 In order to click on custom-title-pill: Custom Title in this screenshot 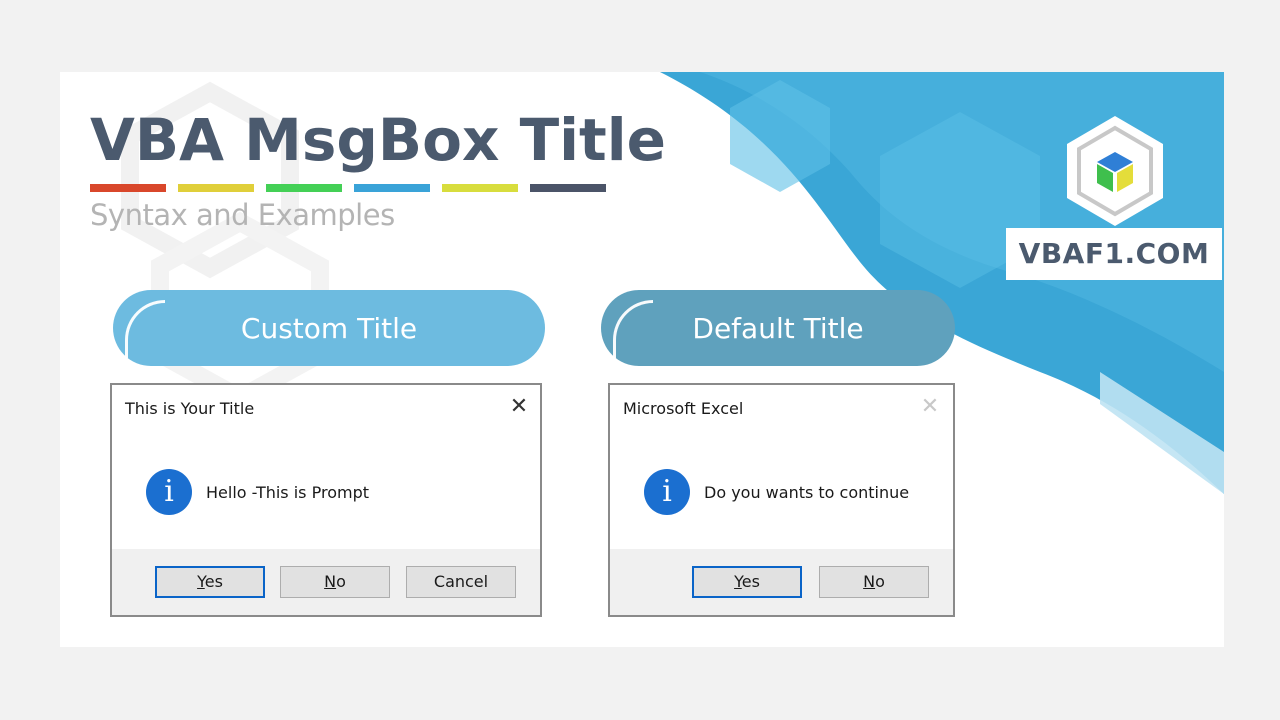, I will do `click(329, 328)`.